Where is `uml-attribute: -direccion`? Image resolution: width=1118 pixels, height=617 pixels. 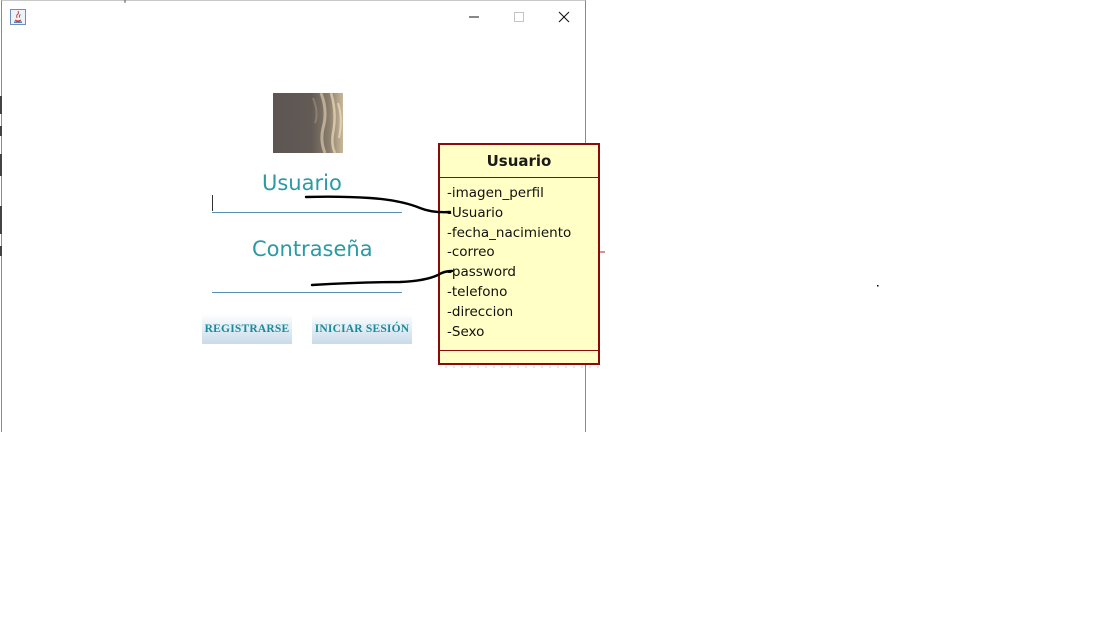
uml-attribute: -direccion is located at coordinates (480, 311).